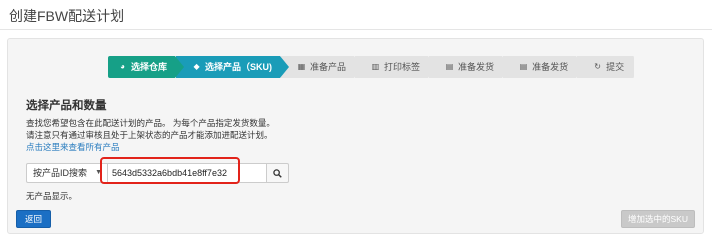 The width and height of the screenshot is (712, 242). Describe the element at coordinates (196, 66) in the screenshot. I see `tag-icon: ◆` at that location.